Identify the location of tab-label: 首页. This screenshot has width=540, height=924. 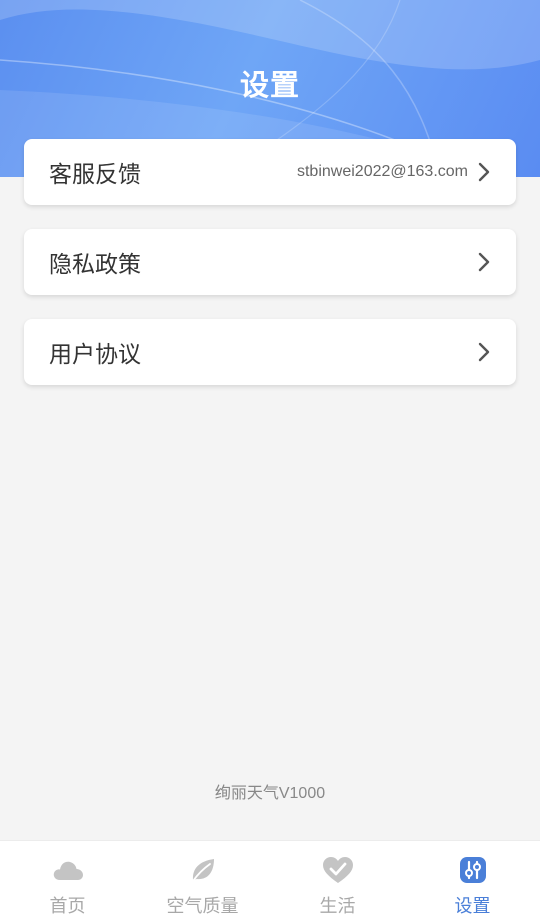
(67, 906).